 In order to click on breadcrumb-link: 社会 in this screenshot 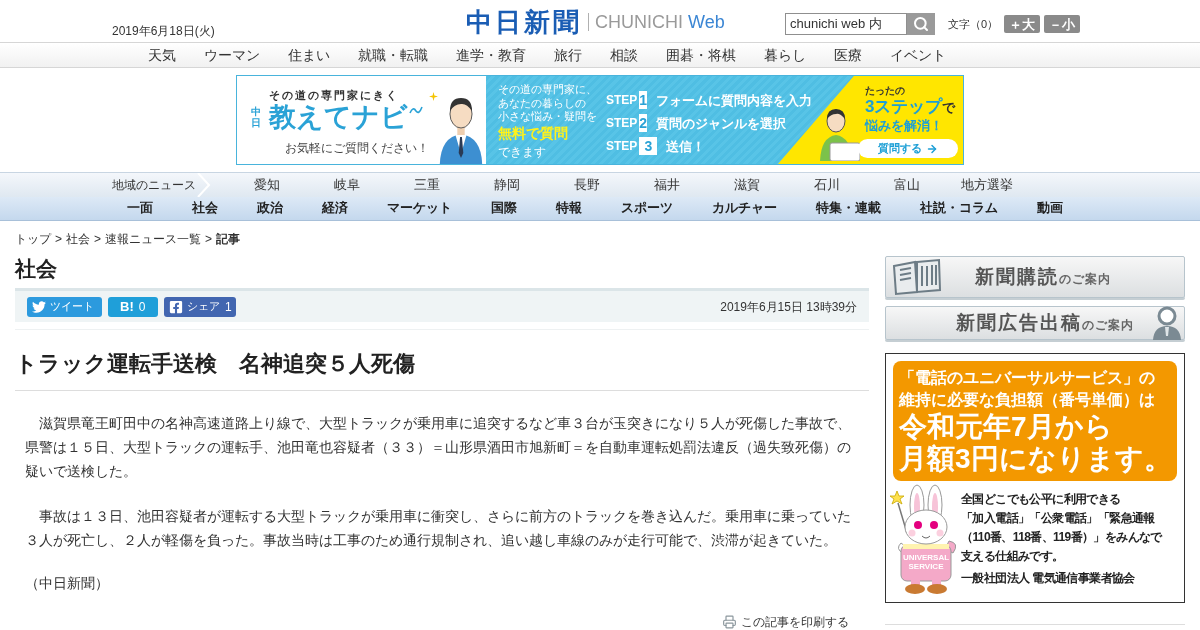, I will do `click(78, 239)`.